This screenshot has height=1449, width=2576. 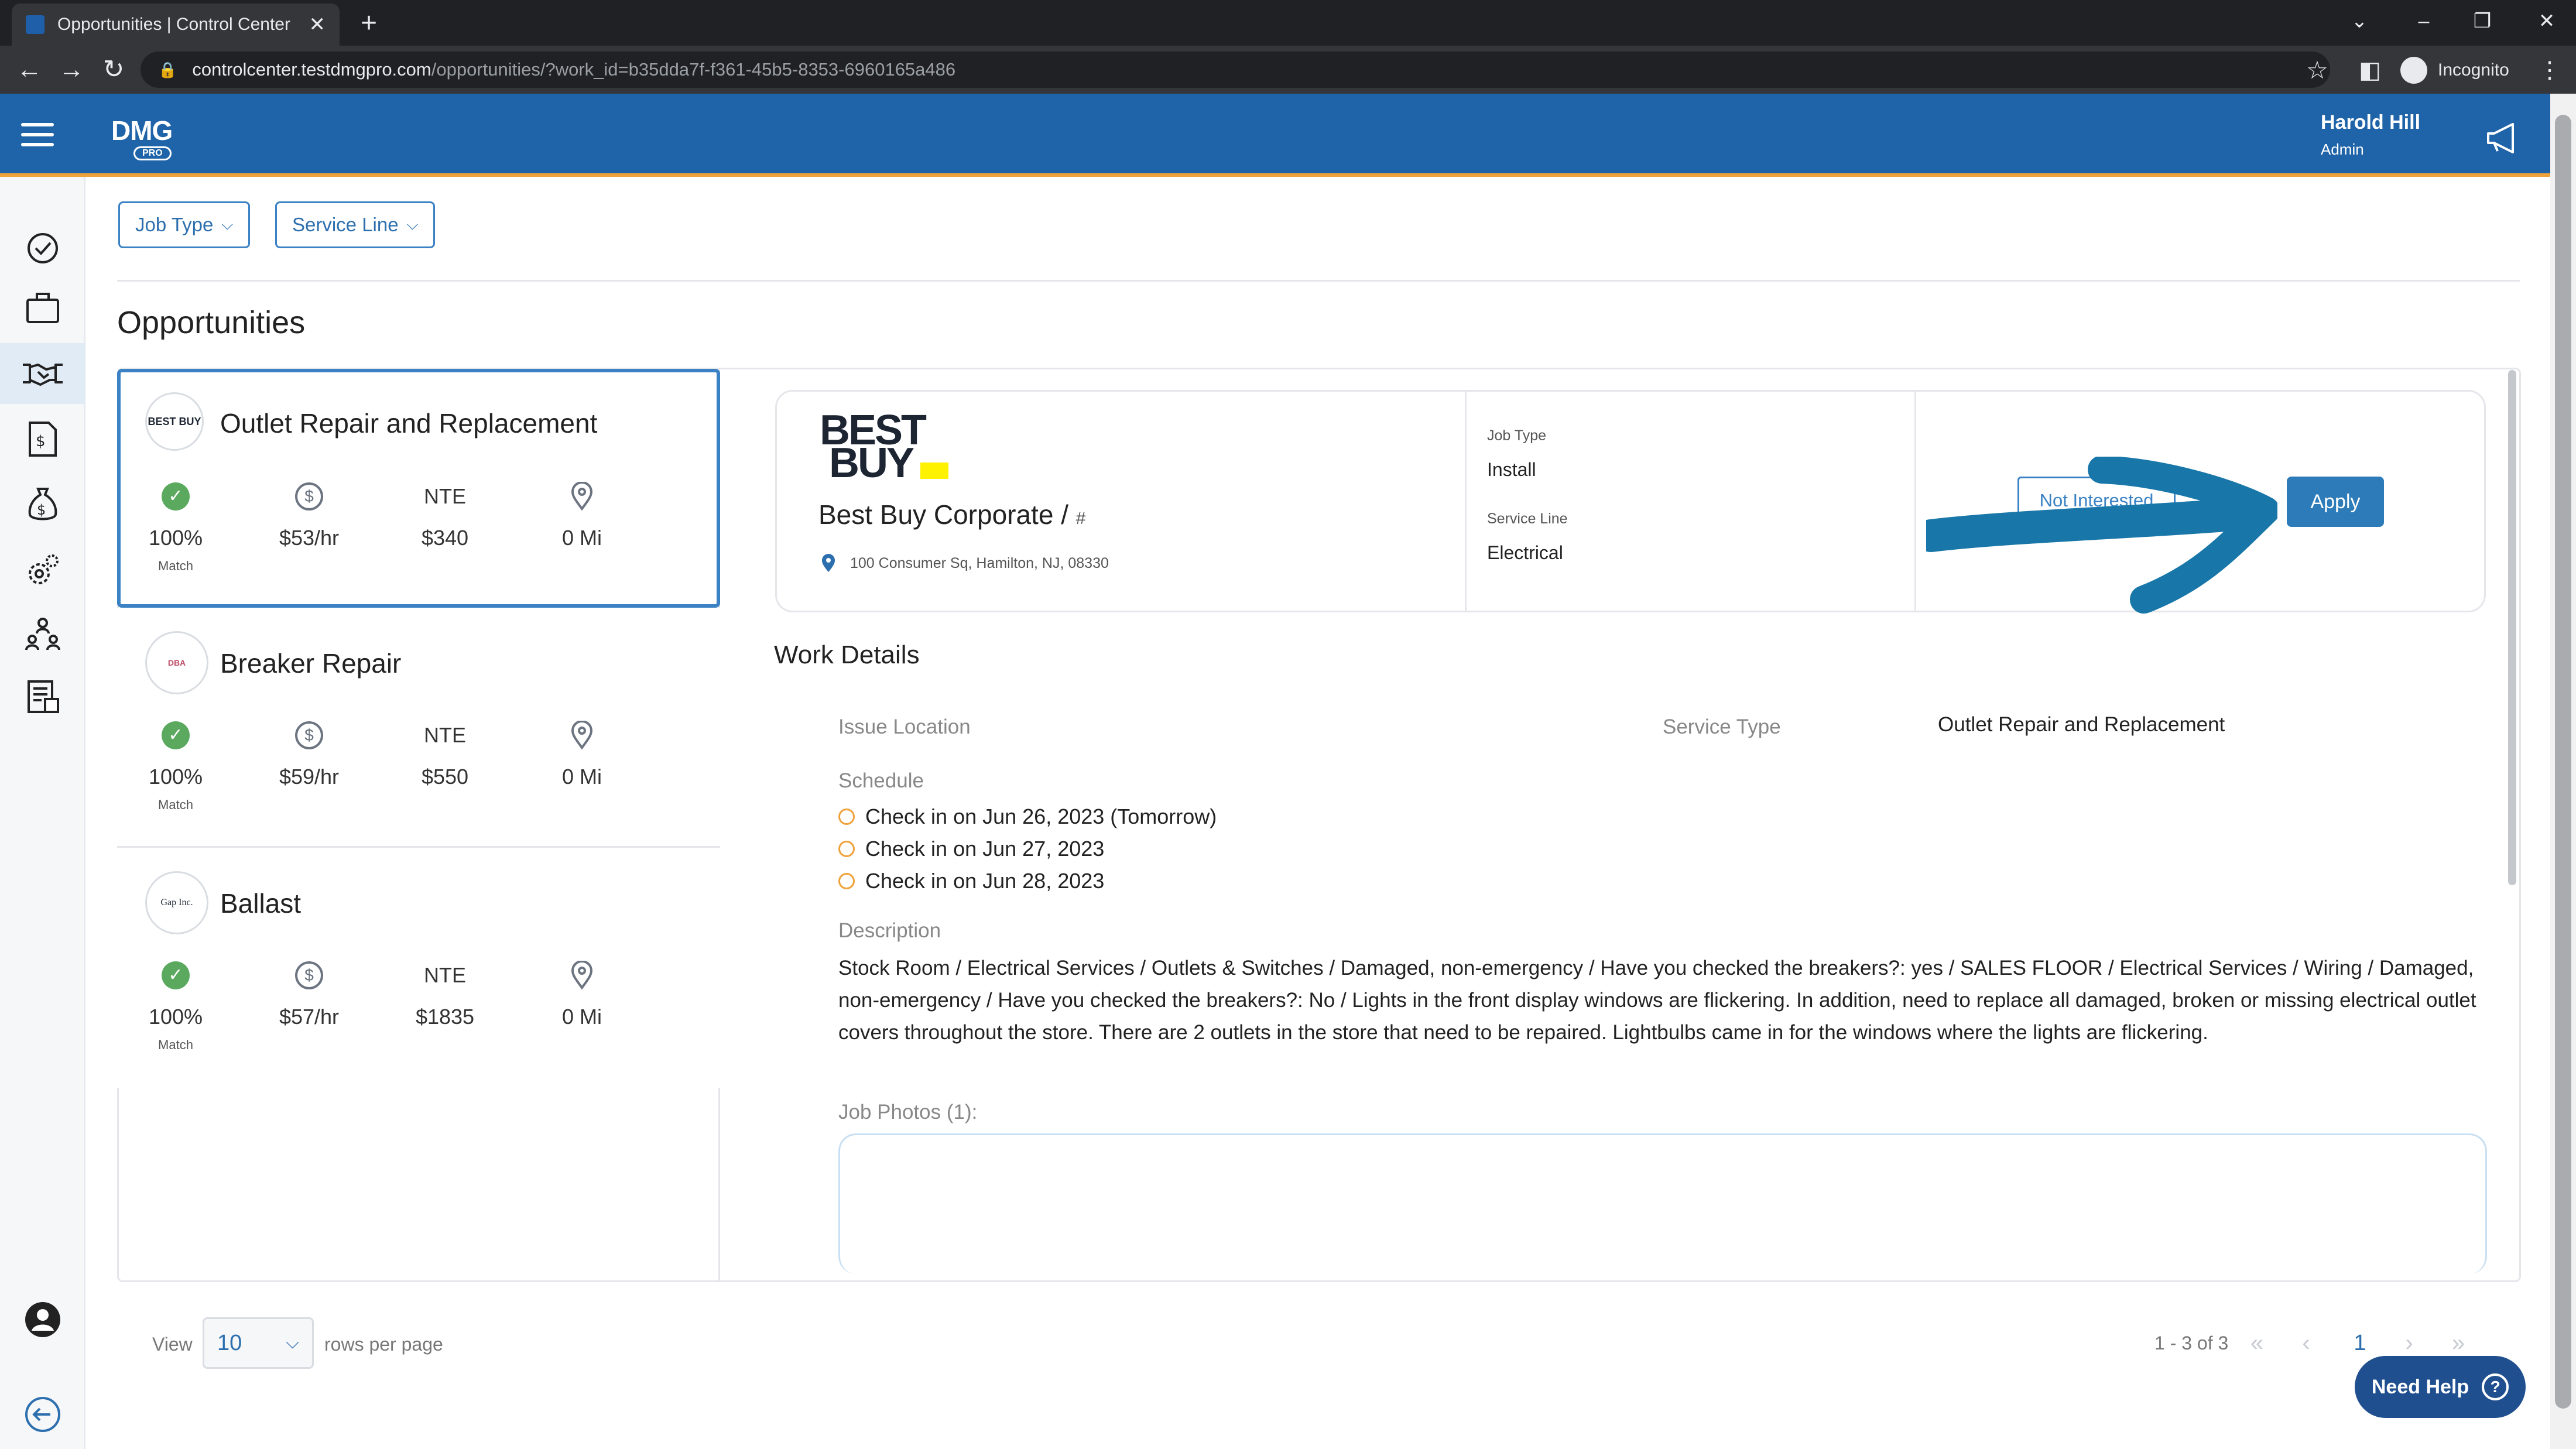 I want to click on browser-titlebar, so click(x=1288, y=23).